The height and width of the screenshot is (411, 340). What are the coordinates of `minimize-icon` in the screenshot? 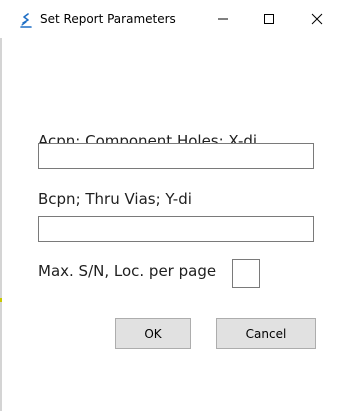 It's located at (223, 19).